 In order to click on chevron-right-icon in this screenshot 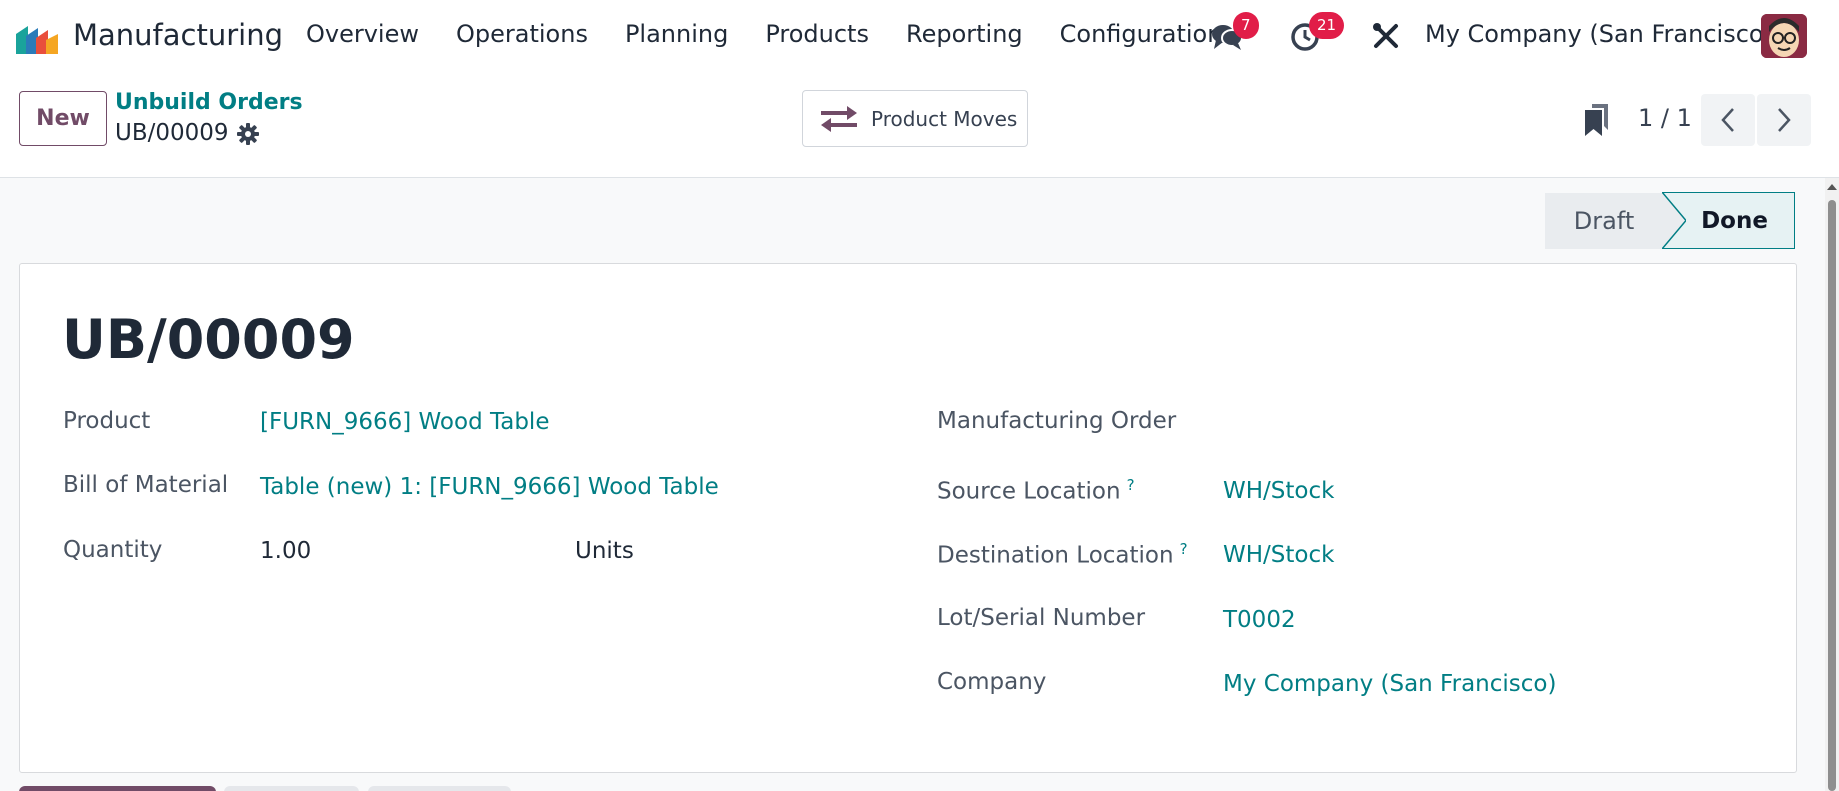, I will do `click(1784, 120)`.